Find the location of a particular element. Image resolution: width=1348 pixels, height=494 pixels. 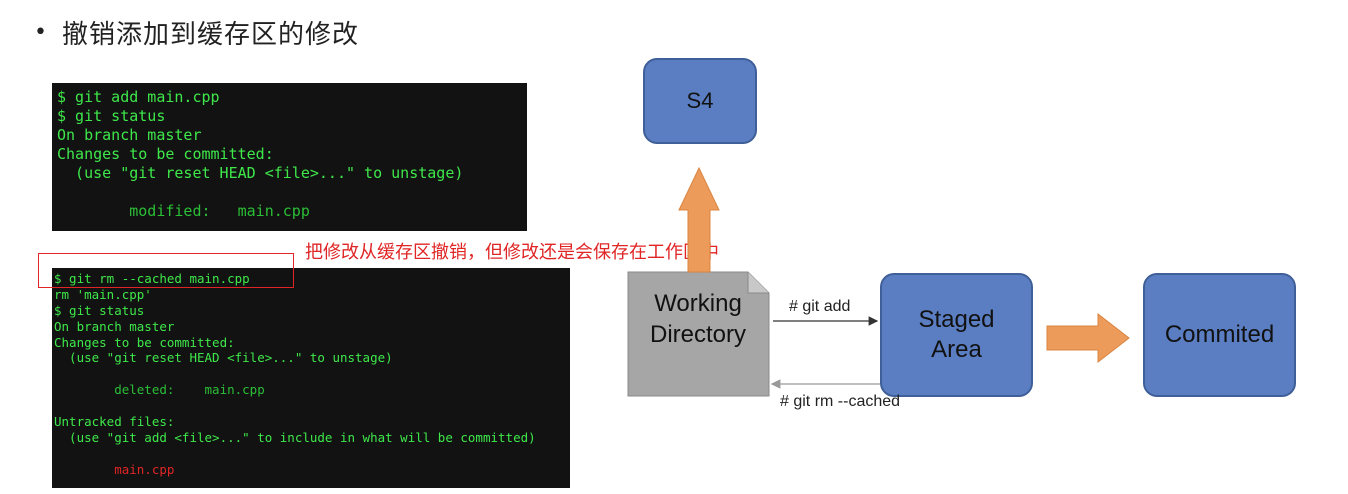

node-staged-area: Staged Area is located at coordinates (956, 335).